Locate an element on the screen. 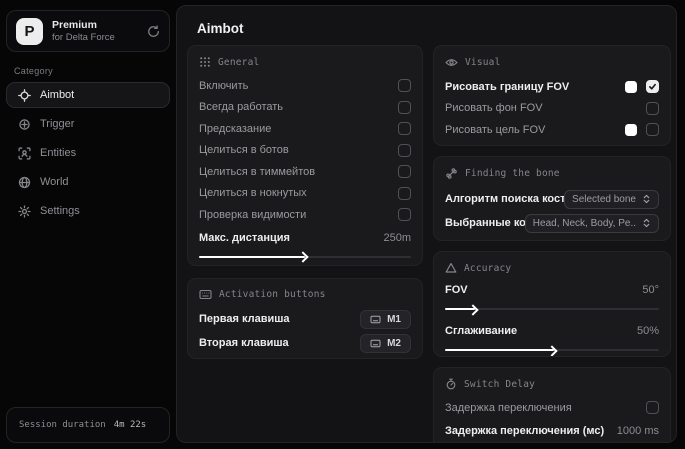 The height and width of the screenshot is (449, 685). visual-label: Рисовать цель FOV is located at coordinates (495, 129).